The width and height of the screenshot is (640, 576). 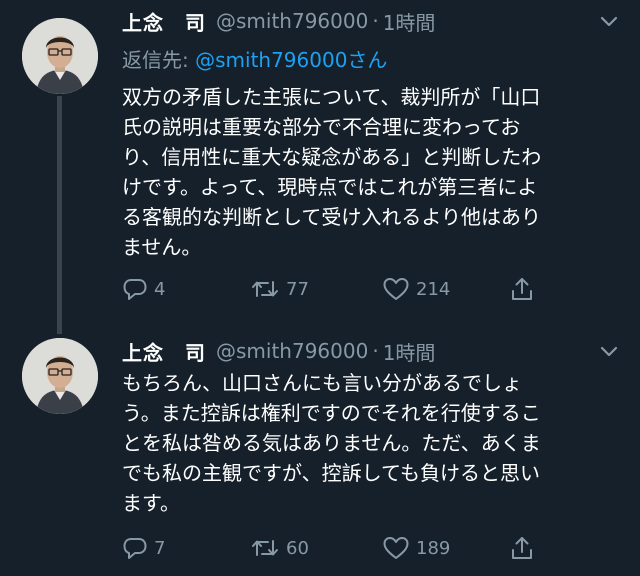 I want to click on reply-to-line: 返信先: @smith796000さん, so click(x=254, y=58).